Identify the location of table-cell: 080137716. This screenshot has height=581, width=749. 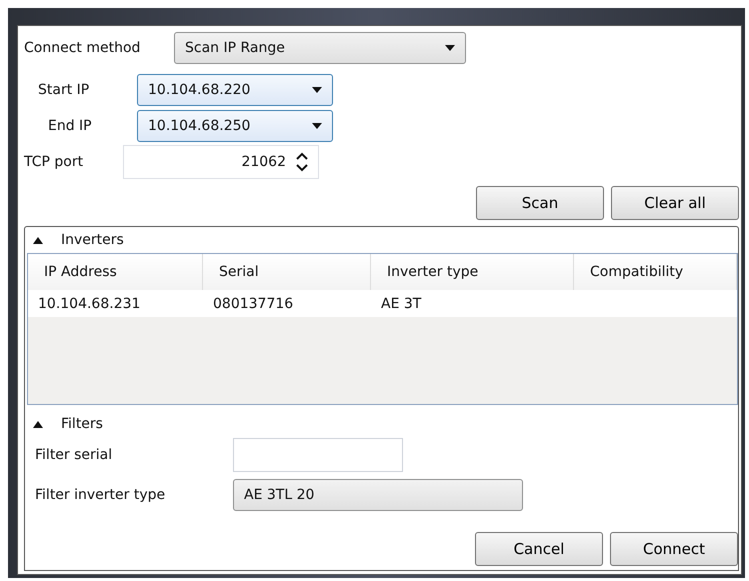
(287, 303).